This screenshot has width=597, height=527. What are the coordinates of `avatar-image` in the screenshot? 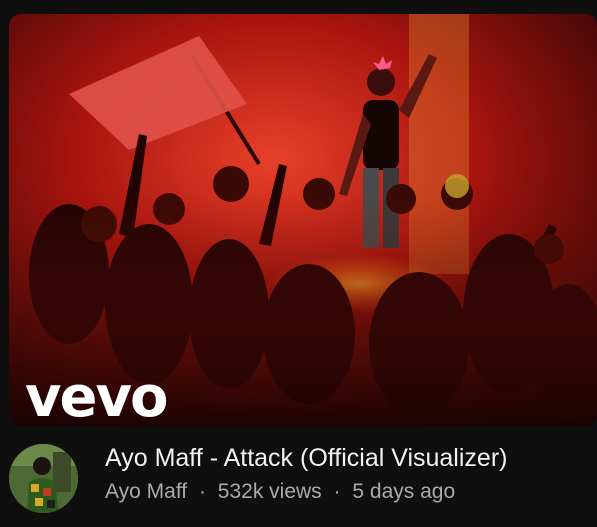 It's located at (43, 478).